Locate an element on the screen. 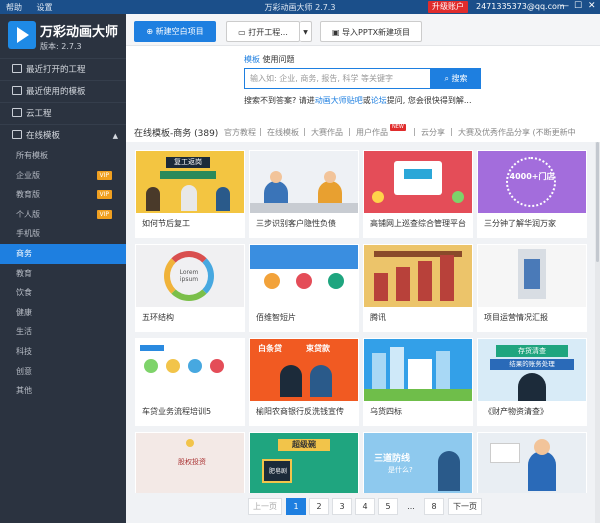 This screenshot has width=600, height=523. template-card is located at coordinates (532, 462).